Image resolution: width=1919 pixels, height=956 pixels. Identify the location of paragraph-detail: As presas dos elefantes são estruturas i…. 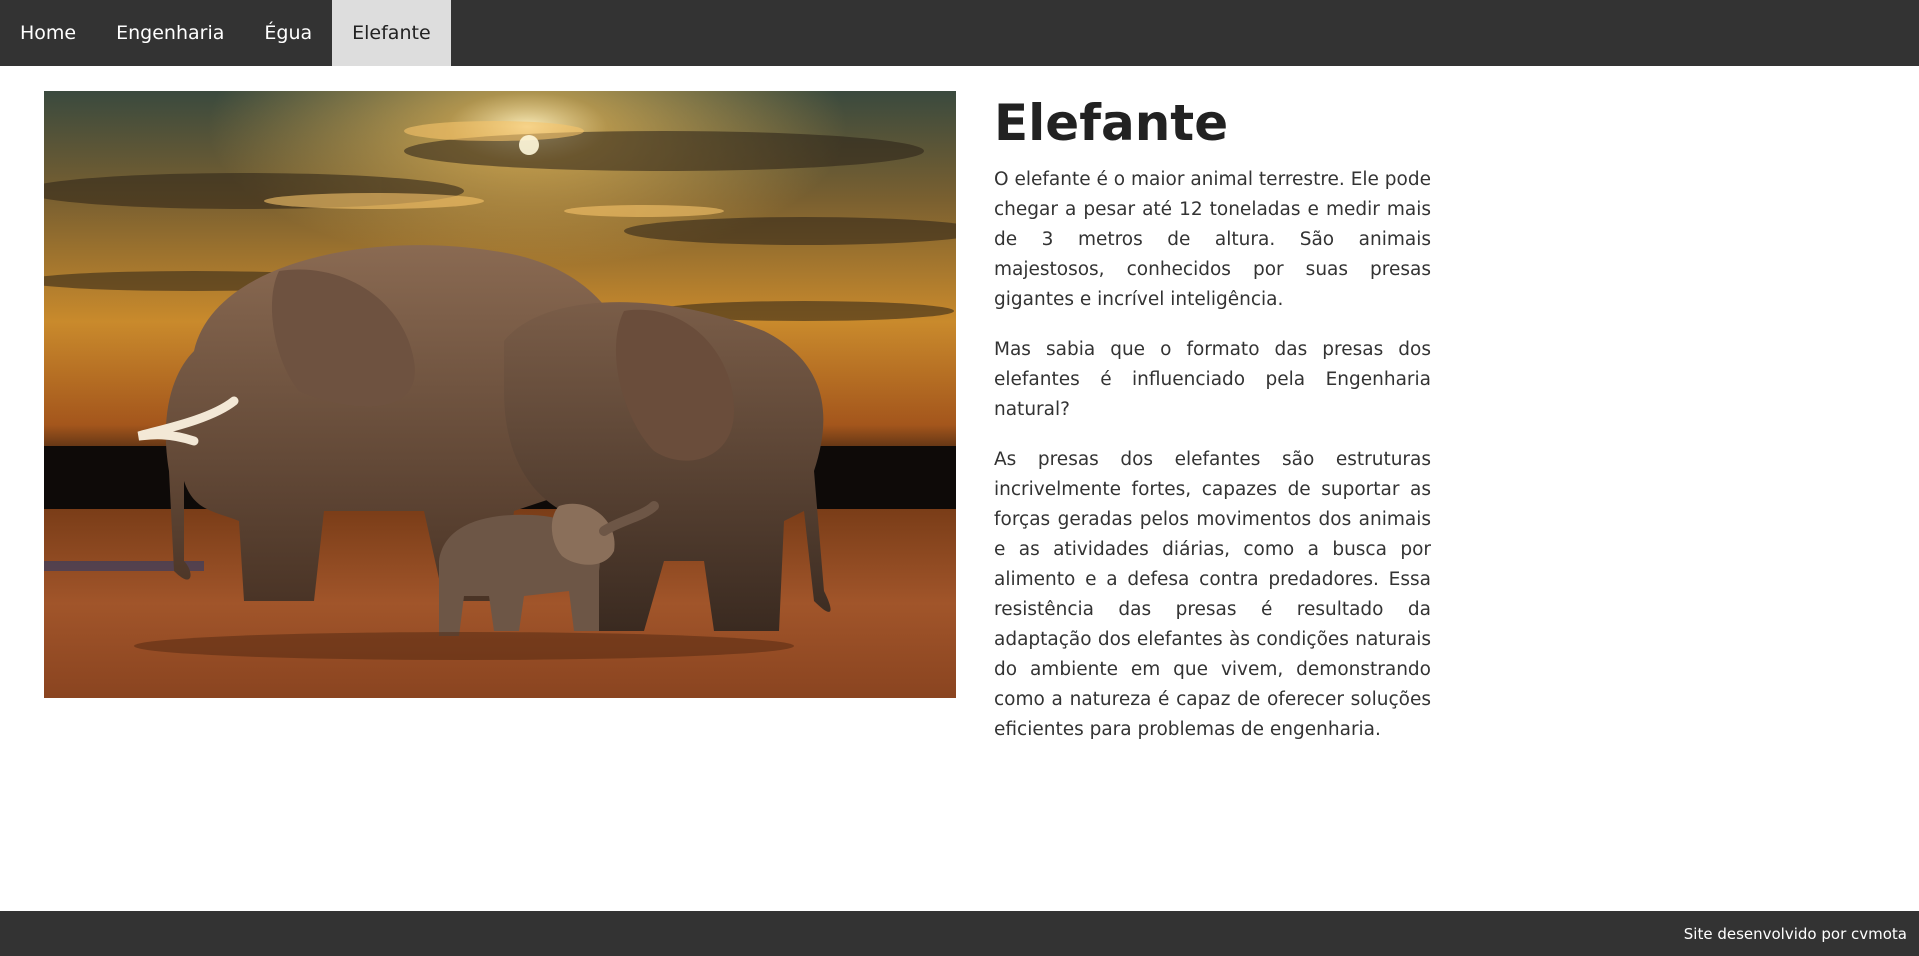
(1212, 594).